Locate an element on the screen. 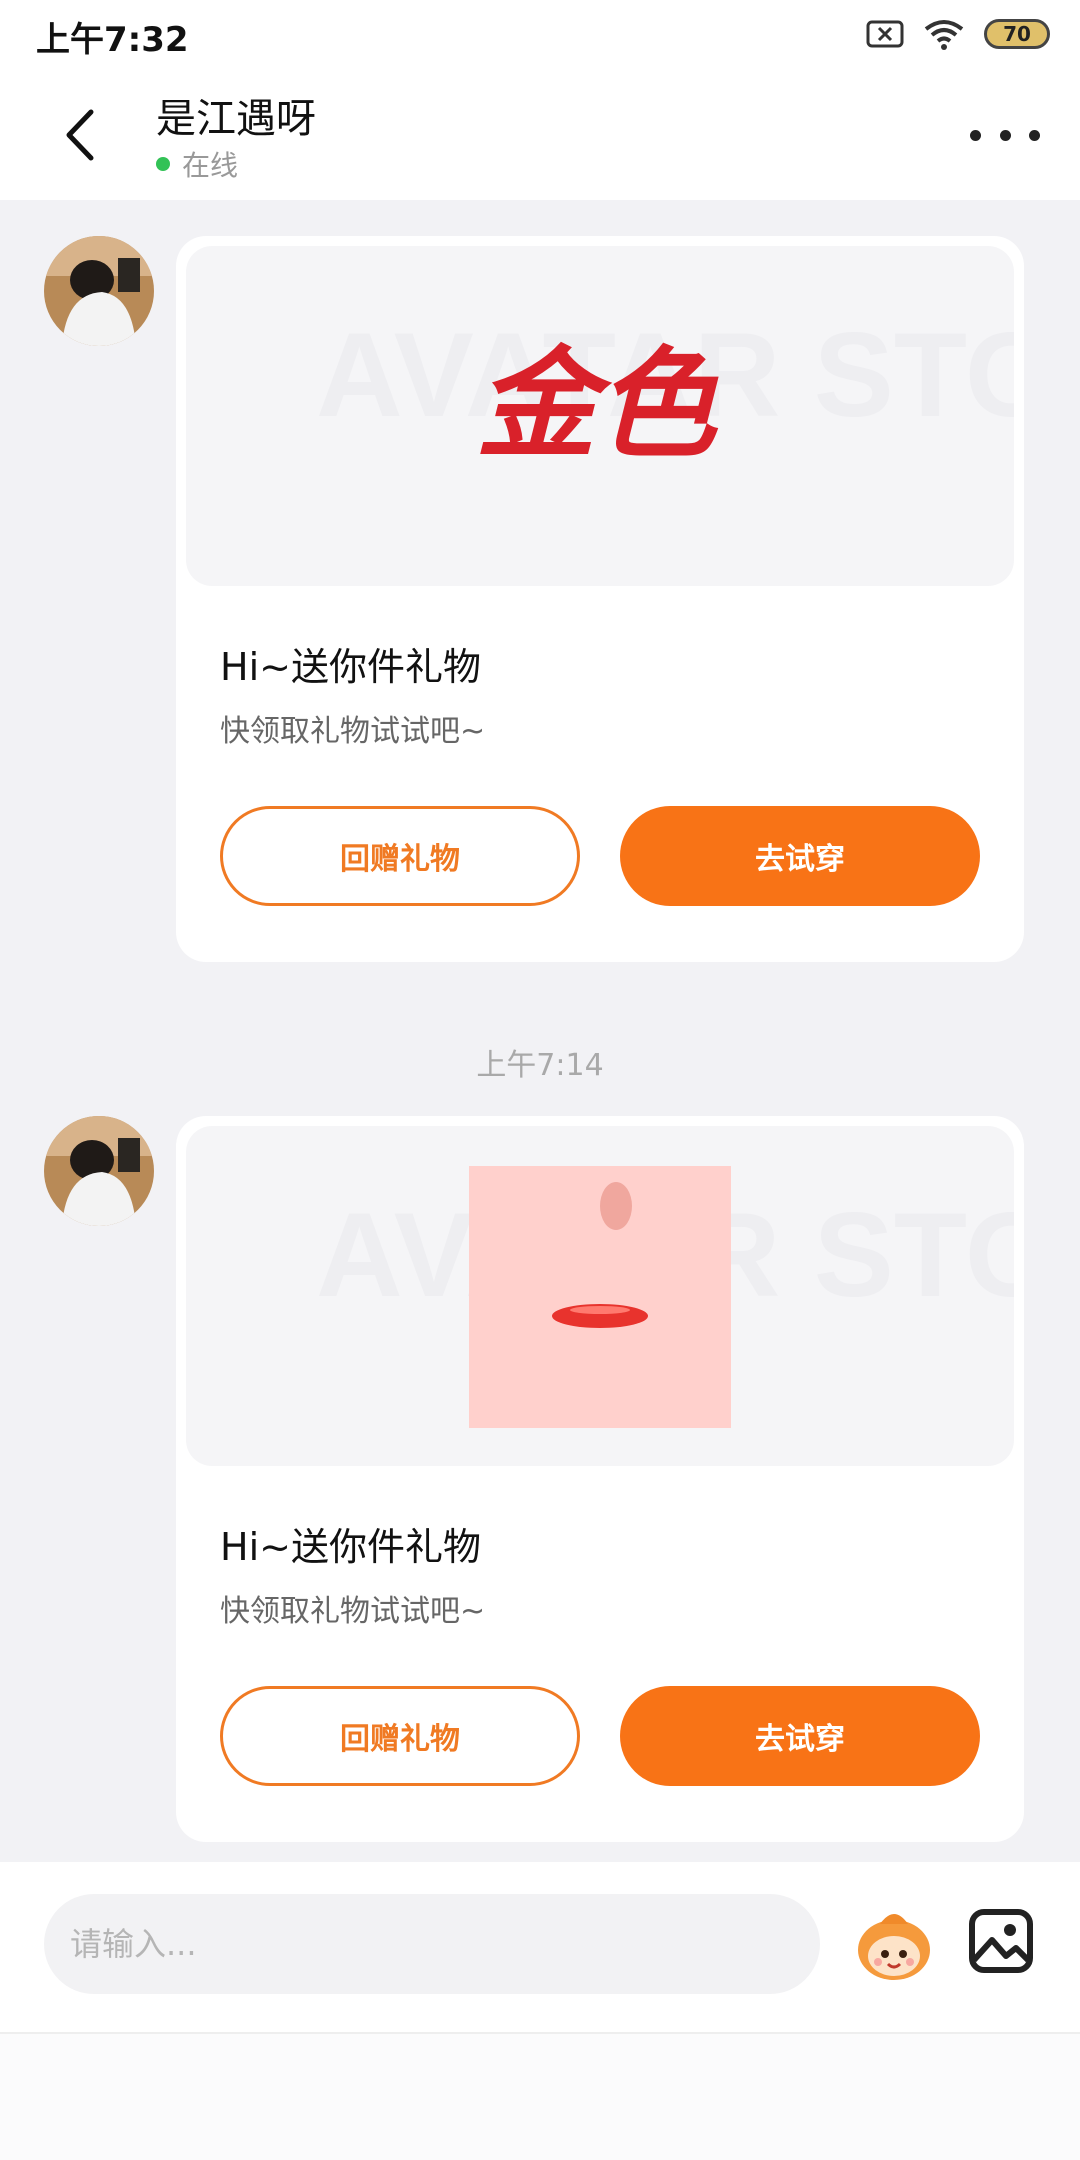 This screenshot has width=1080, height=2160. gift-banner-art: AVATAR STORE is located at coordinates (665, 1297).